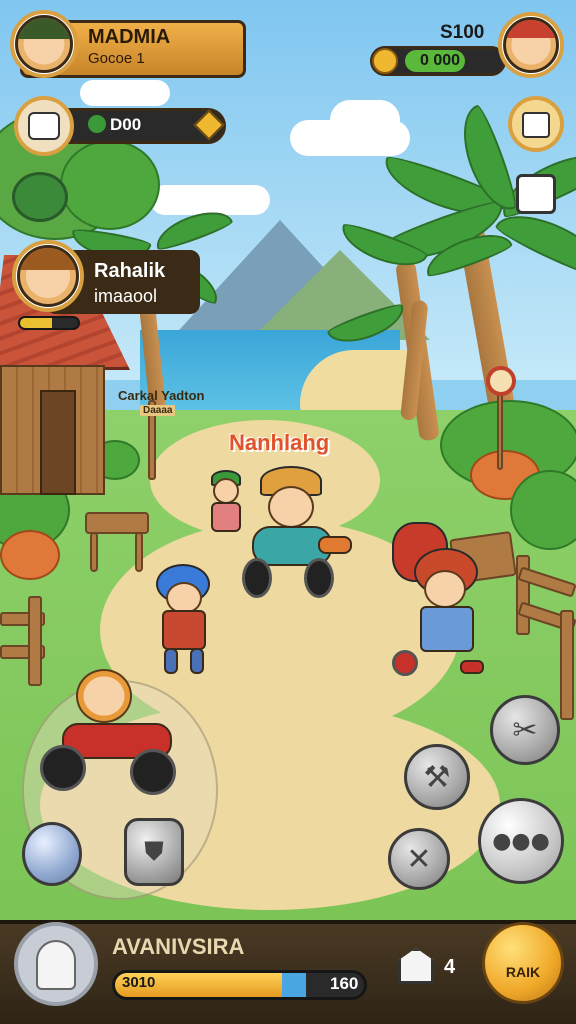  Describe the element at coordinates (450, 967) in the screenshot. I see `inventory-count: 4` at that location.